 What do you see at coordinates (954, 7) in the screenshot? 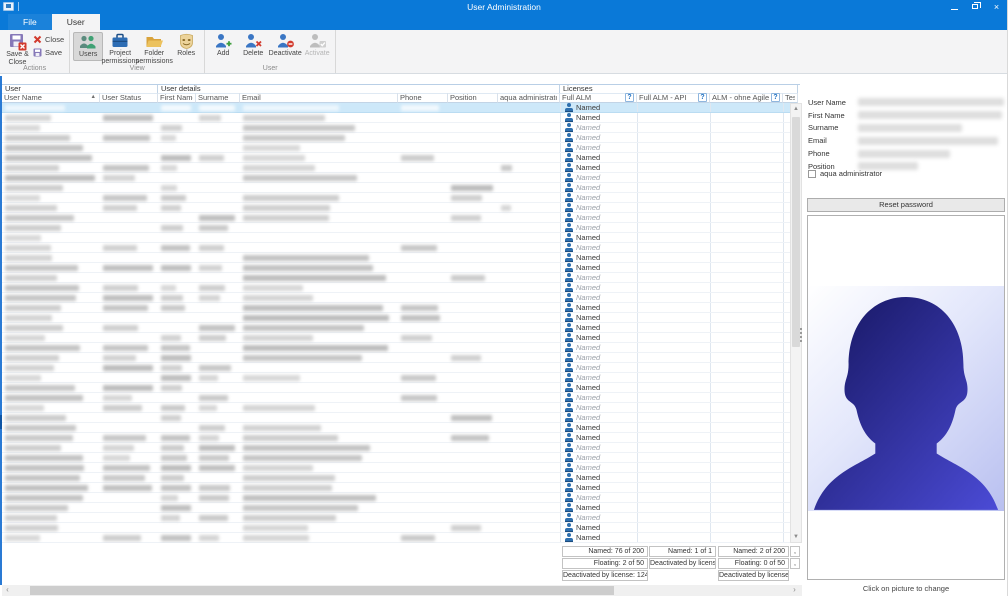
I see `minimize-button` at bounding box center [954, 7].